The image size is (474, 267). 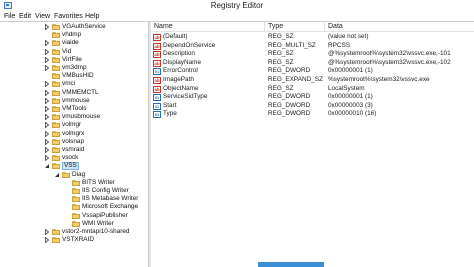 What do you see at coordinates (208, 26) in the screenshot?
I see `column-header-name: Name` at bounding box center [208, 26].